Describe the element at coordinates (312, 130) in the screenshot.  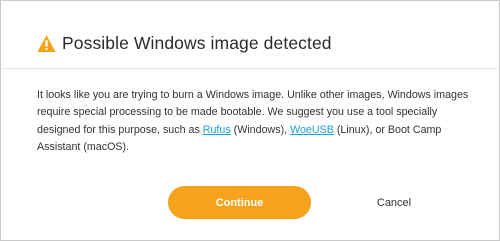
I see `woeusb-link: WoeUSB` at that location.